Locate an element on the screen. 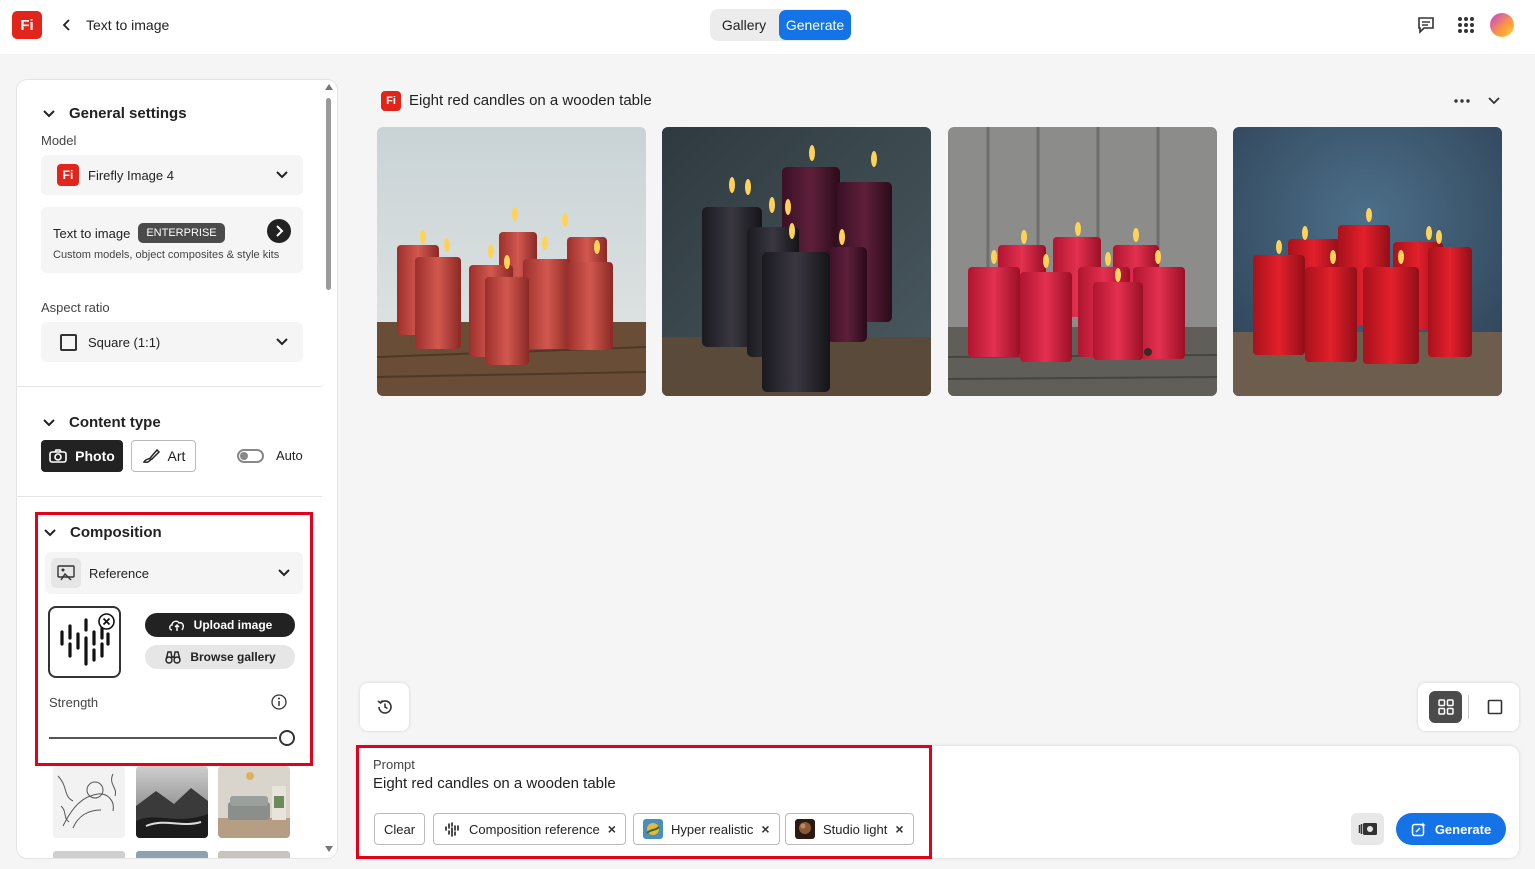  auto-toggle is located at coordinates (250, 456).